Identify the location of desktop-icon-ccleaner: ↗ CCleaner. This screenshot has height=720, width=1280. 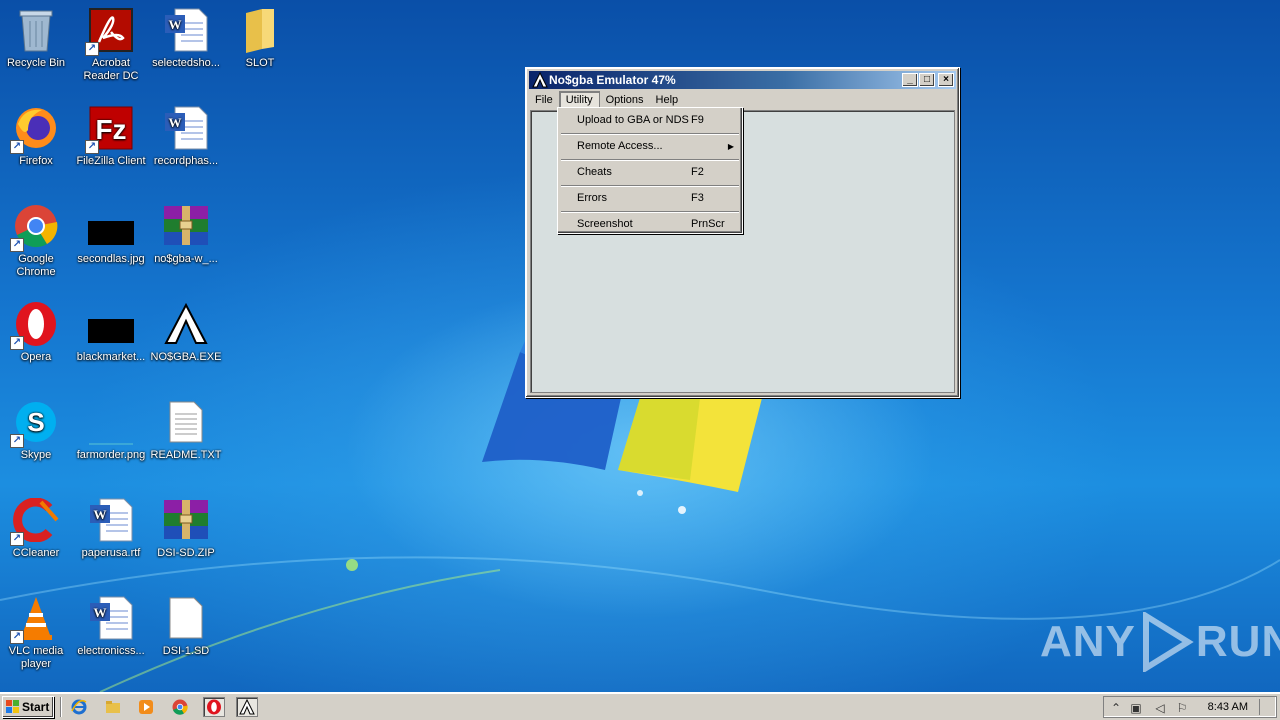
(37, 528).